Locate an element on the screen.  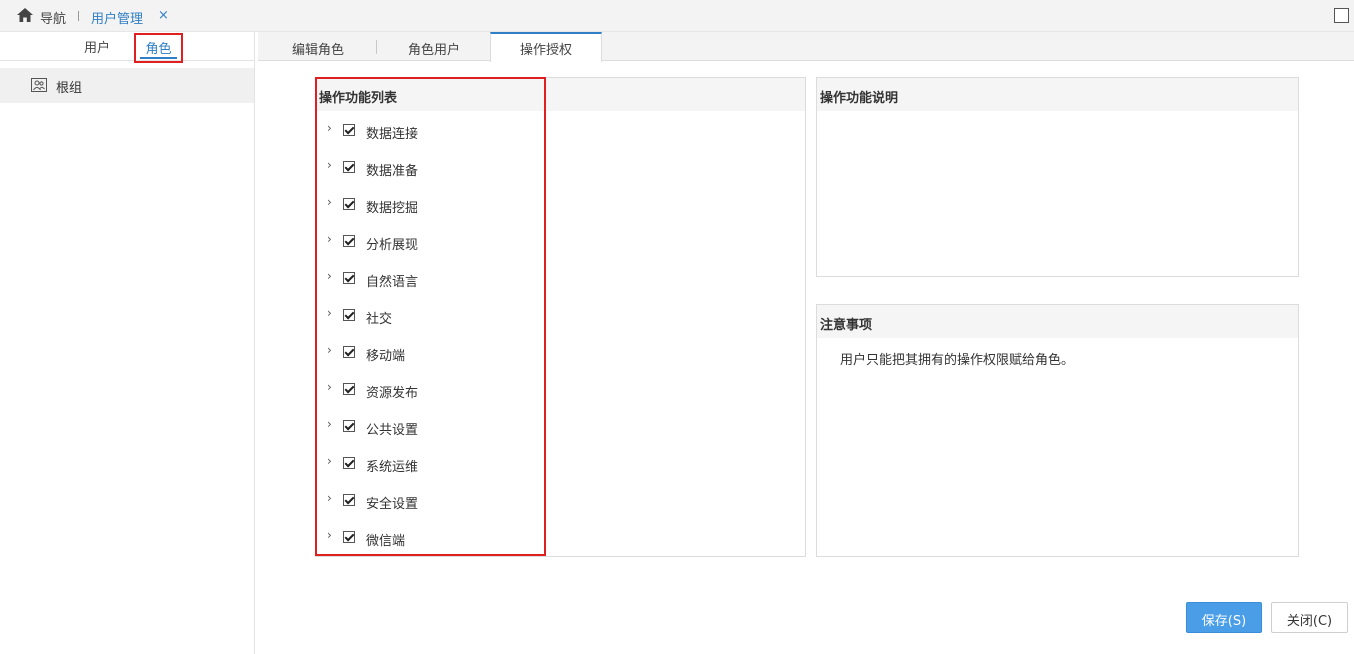
notes-title: 注意事项 is located at coordinates (1057, 321).